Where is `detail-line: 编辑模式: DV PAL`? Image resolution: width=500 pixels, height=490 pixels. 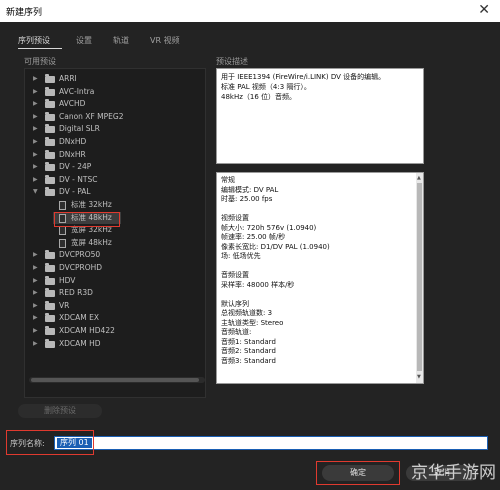
detail-line: 编辑模式: DV PAL is located at coordinates (250, 189).